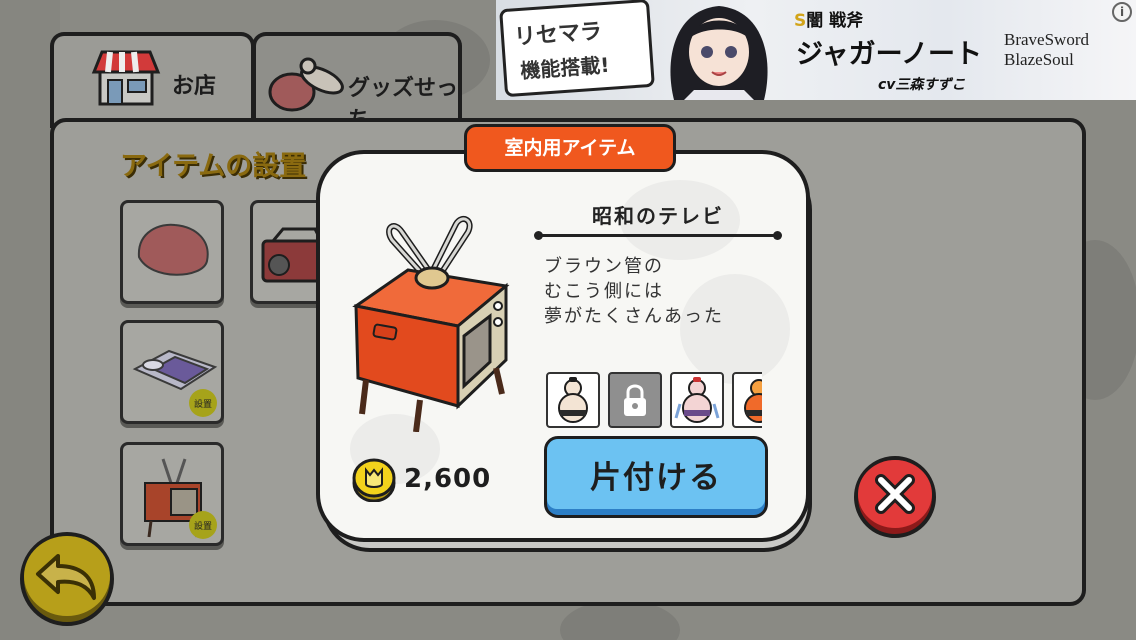 Image resolution: width=1136 pixels, height=640 pixels. I want to click on dialog-spot, so click(735, 329).